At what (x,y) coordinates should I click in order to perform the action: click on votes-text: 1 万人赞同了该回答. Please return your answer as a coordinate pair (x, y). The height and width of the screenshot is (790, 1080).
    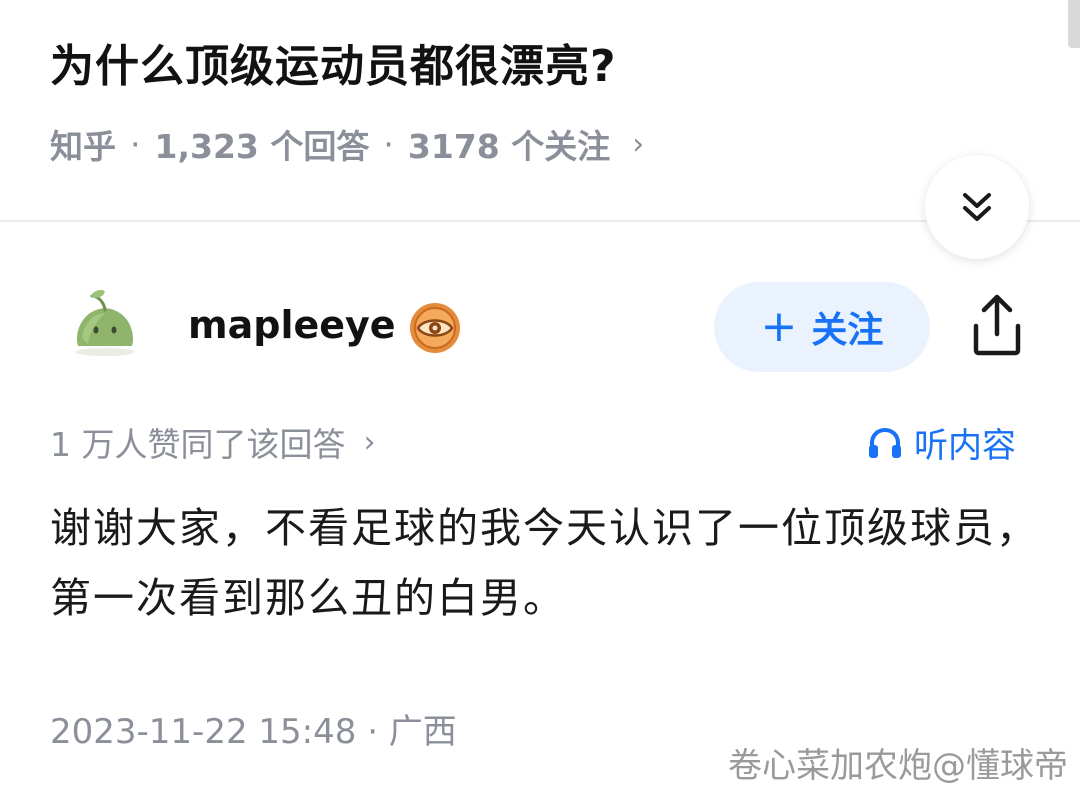
    Looking at the image, I should click on (198, 444).